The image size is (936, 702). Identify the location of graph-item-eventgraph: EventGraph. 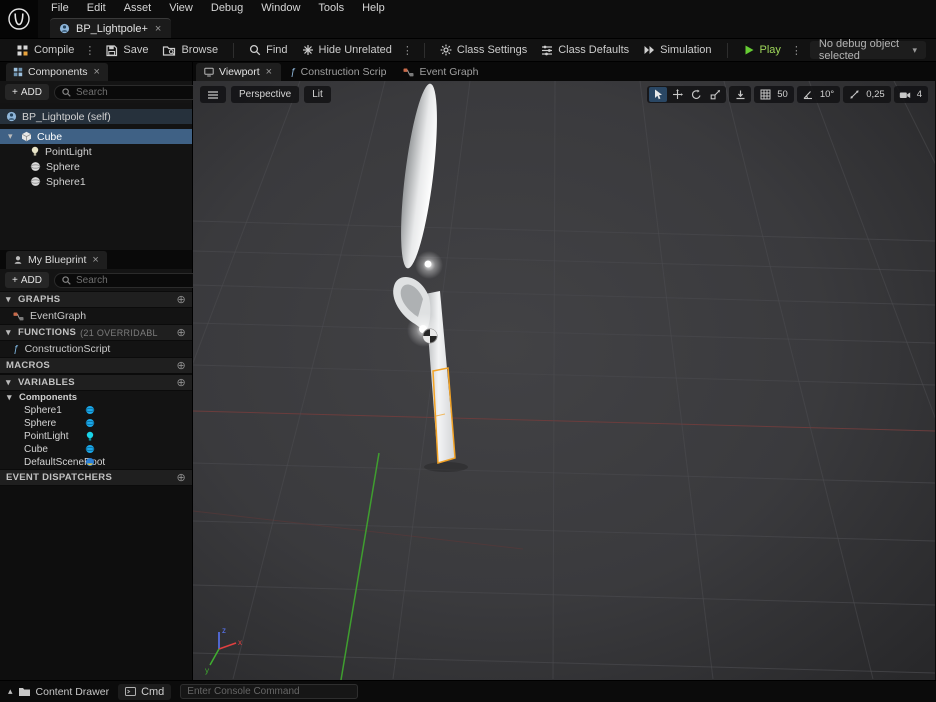
(96, 316).